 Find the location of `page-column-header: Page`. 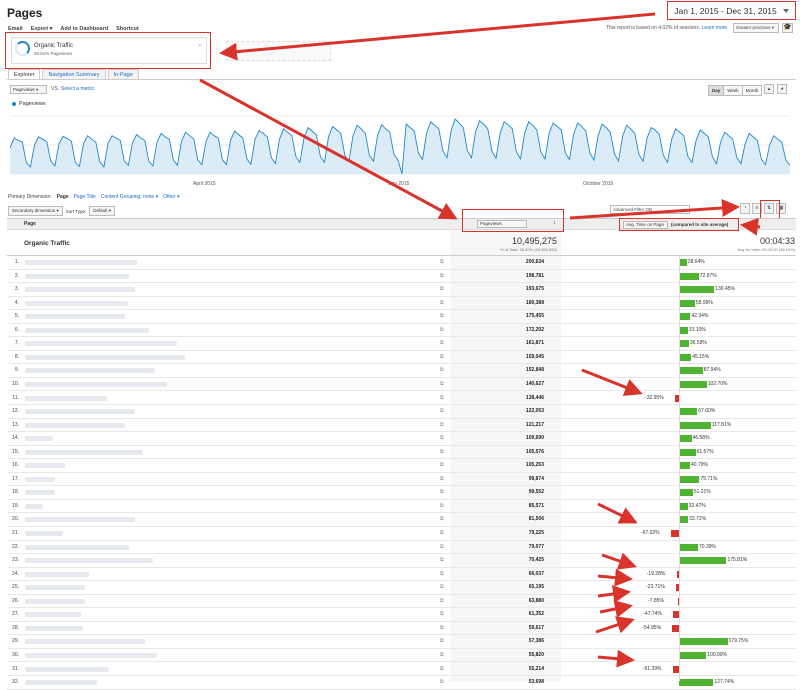

page-column-header: Page is located at coordinates (30, 224).